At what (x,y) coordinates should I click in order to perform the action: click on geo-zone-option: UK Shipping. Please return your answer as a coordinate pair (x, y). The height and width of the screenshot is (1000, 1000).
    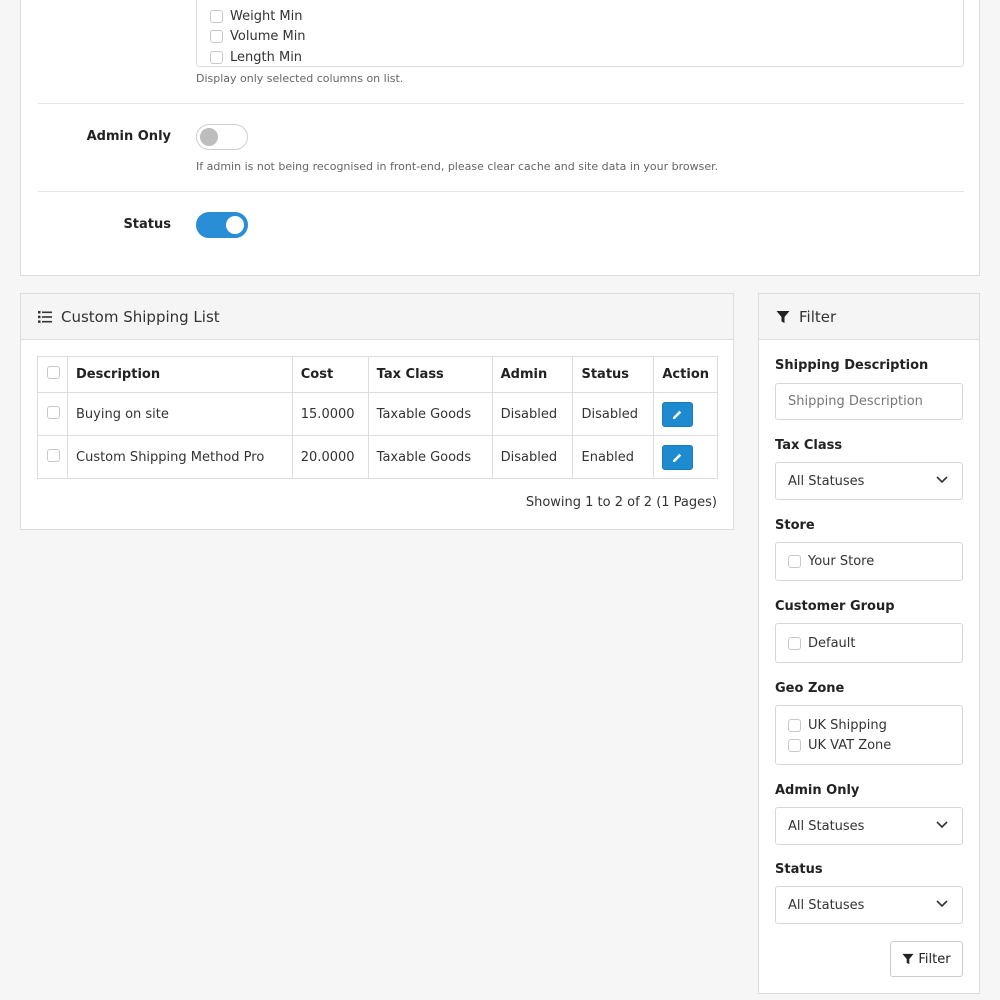
    Looking at the image, I should click on (837, 725).